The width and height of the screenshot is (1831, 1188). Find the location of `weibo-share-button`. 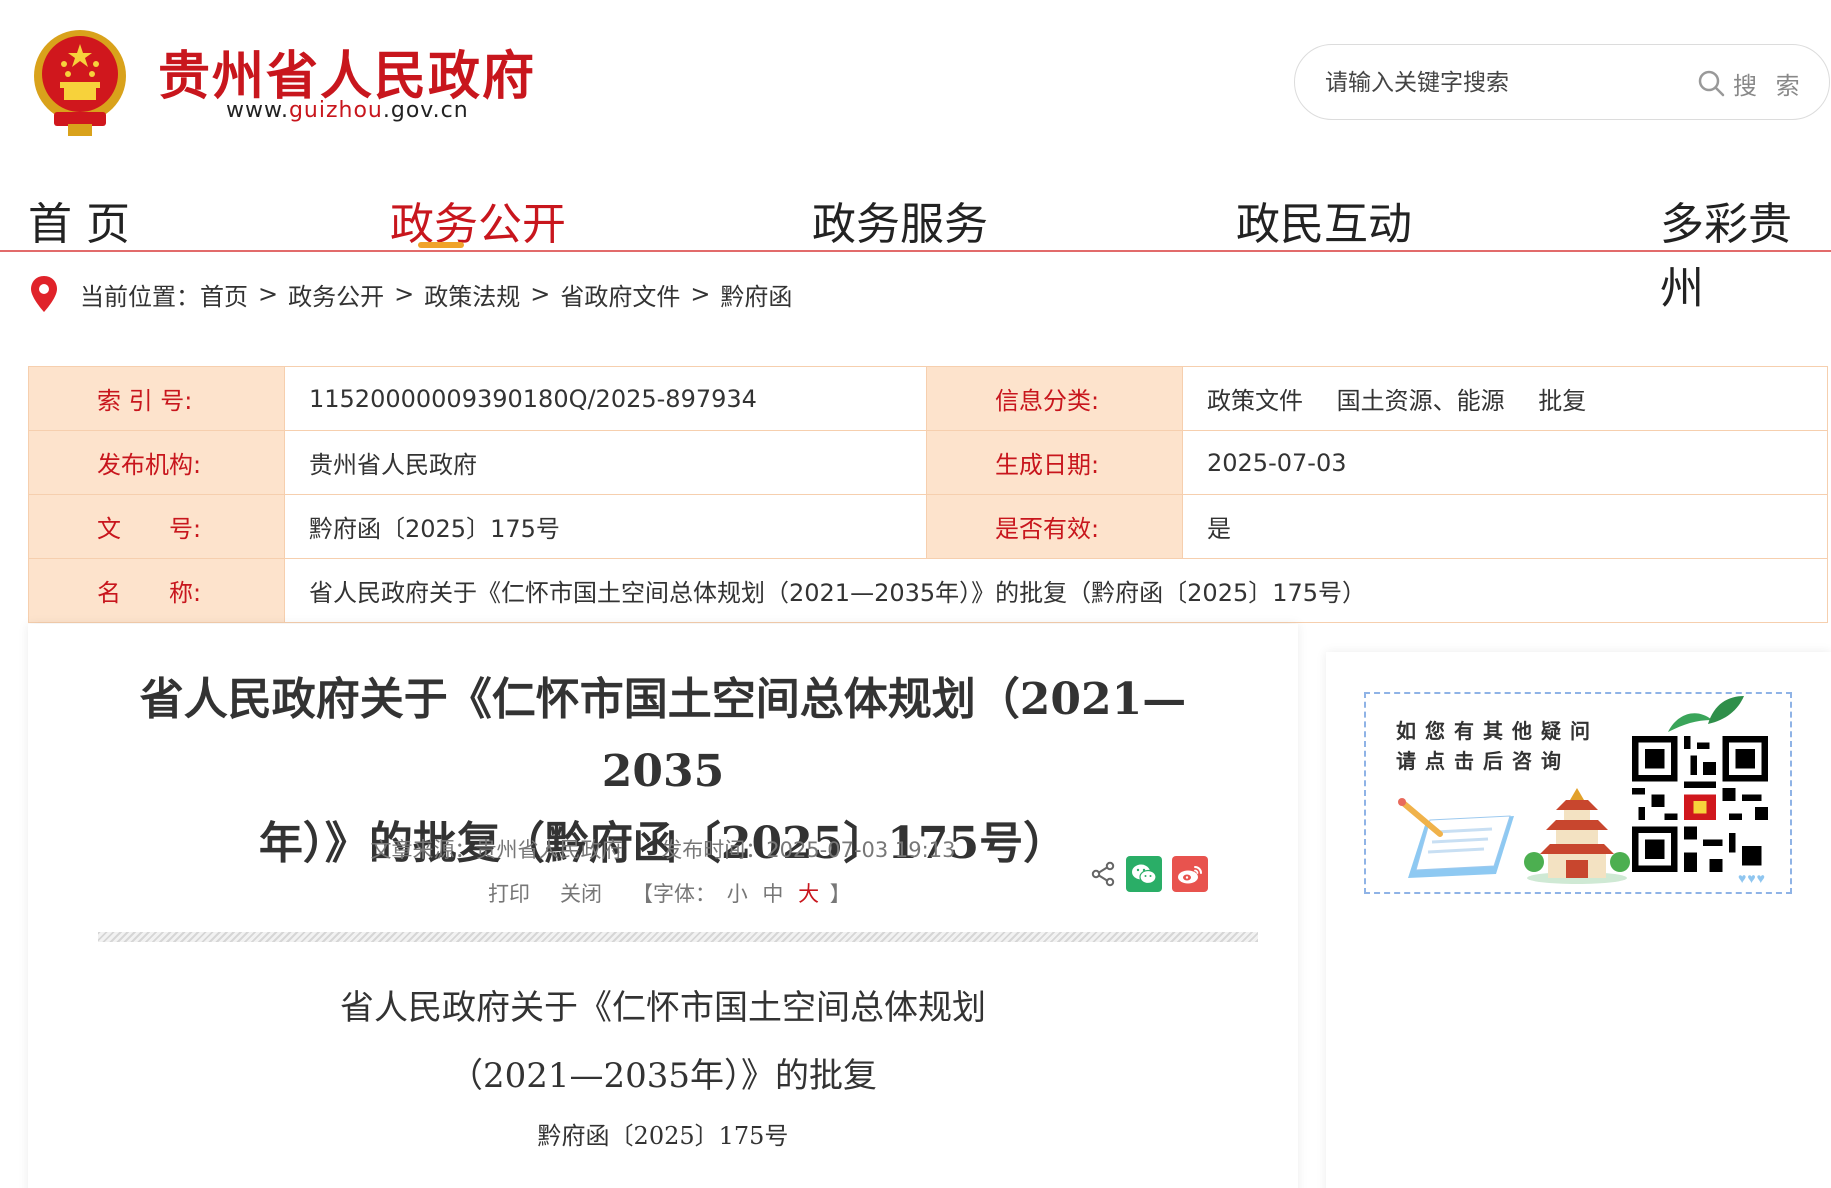

weibo-share-button is located at coordinates (1190, 874).